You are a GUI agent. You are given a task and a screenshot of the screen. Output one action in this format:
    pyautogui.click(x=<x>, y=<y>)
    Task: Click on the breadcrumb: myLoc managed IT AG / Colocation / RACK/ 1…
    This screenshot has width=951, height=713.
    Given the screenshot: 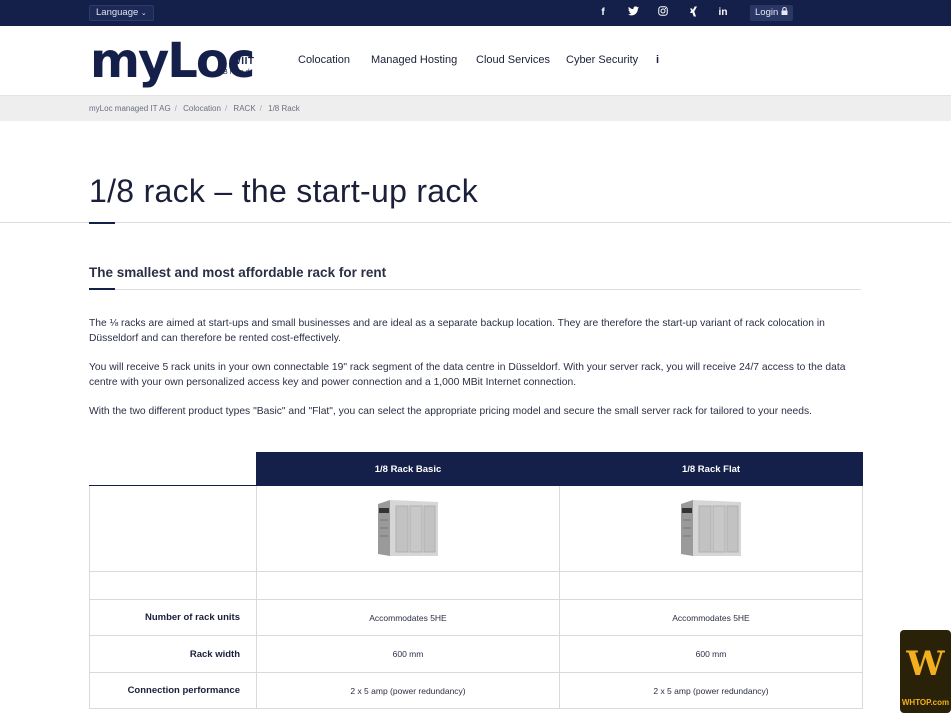 What is the action you would take?
    pyautogui.click(x=194, y=108)
    